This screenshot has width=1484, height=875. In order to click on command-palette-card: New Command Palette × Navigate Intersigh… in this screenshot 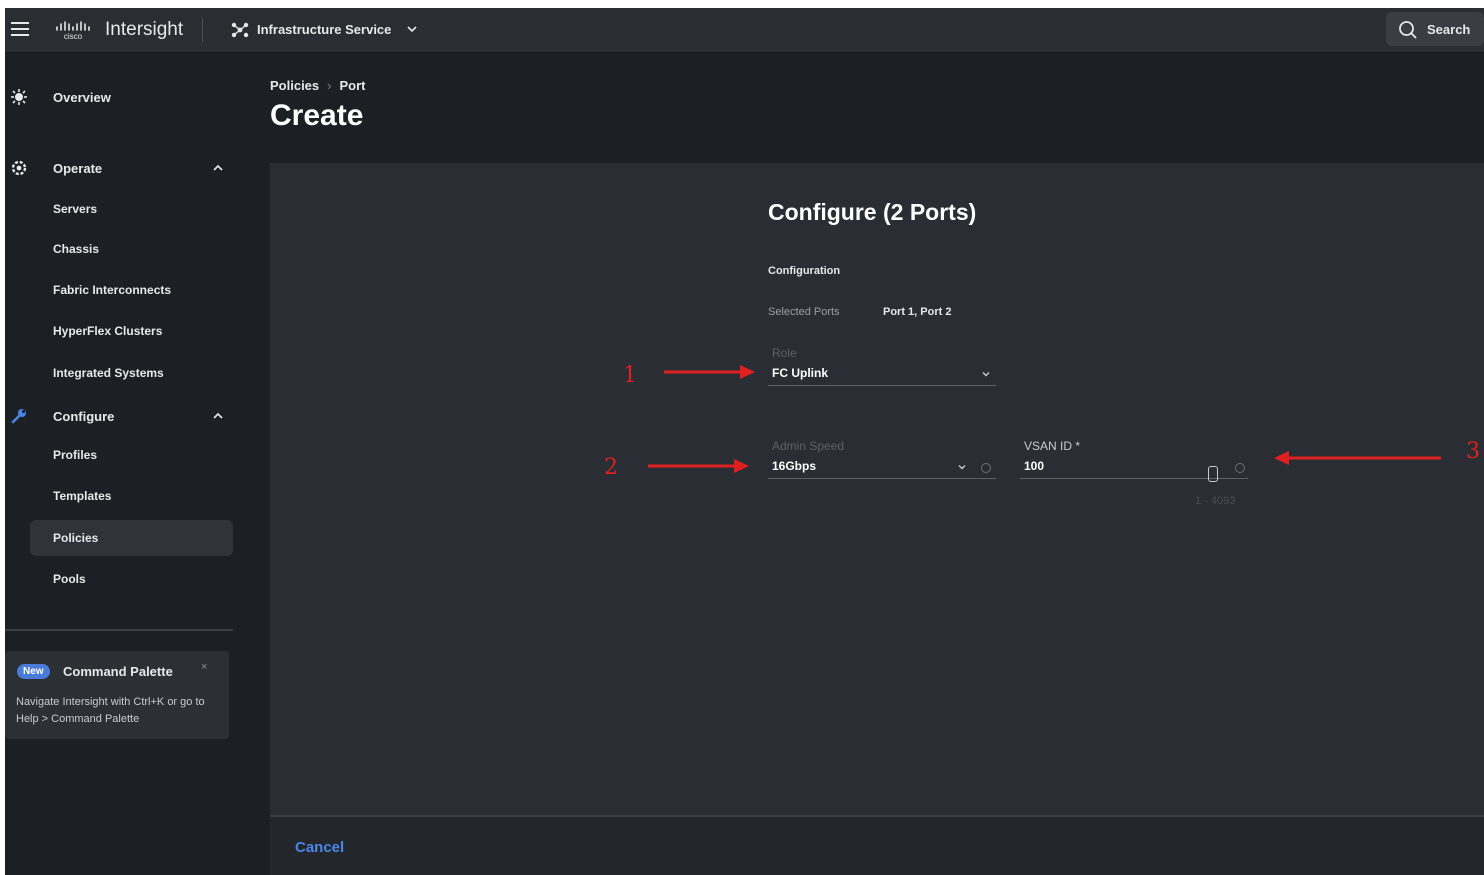, I will do `click(117, 695)`.